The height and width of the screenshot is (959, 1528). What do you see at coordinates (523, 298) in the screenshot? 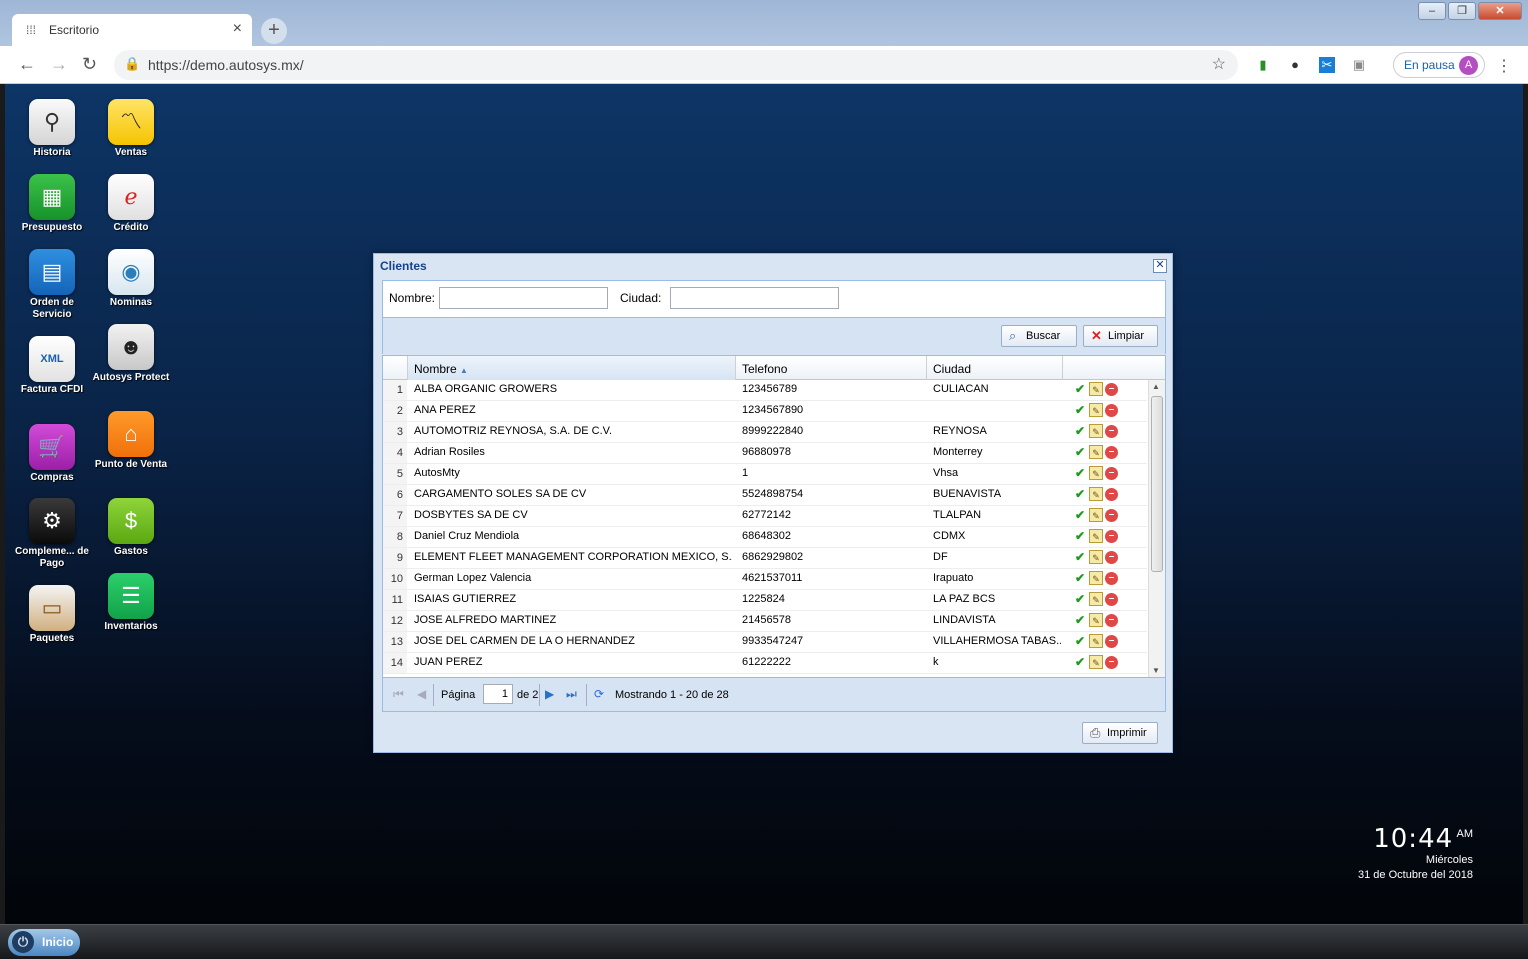
I see `nombre-input` at bounding box center [523, 298].